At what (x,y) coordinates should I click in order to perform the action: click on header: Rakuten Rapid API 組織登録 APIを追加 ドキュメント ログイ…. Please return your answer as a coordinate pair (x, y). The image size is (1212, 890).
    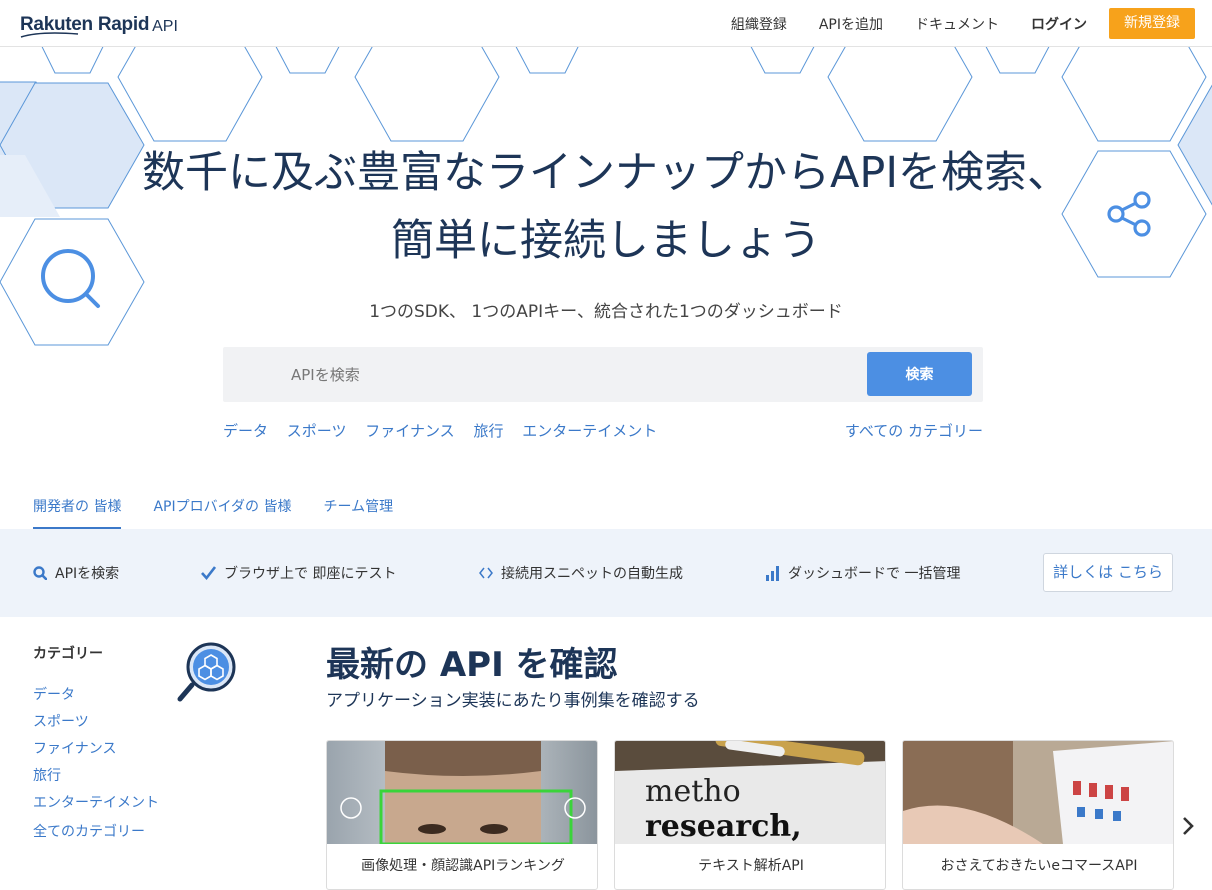
    Looking at the image, I should click on (606, 23).